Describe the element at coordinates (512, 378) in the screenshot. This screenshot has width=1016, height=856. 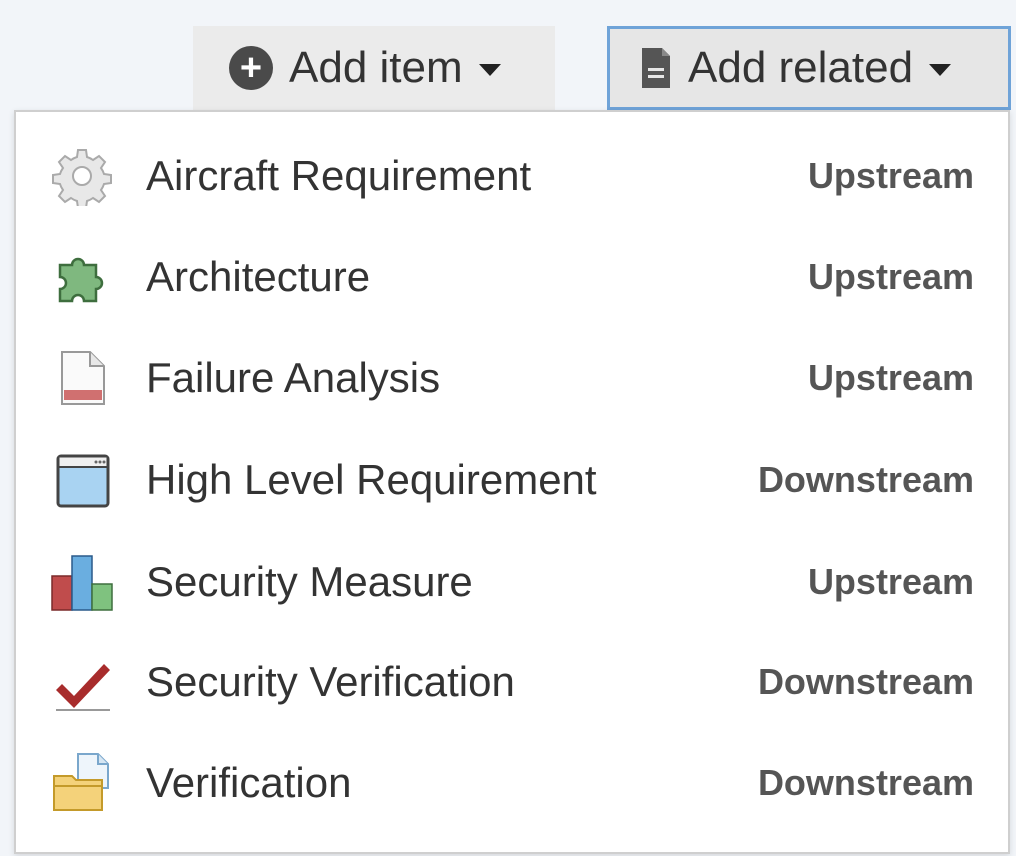
I see `menu-item-failure-analysis: Failure Analysis Upstream` at that location.